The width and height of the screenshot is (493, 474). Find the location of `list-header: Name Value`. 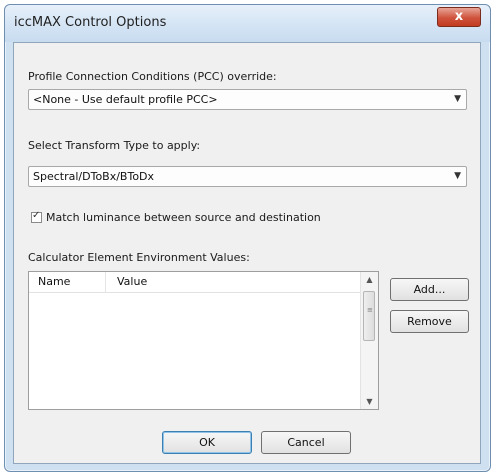

list-header: Name Value is located at coordinates (195, 282).